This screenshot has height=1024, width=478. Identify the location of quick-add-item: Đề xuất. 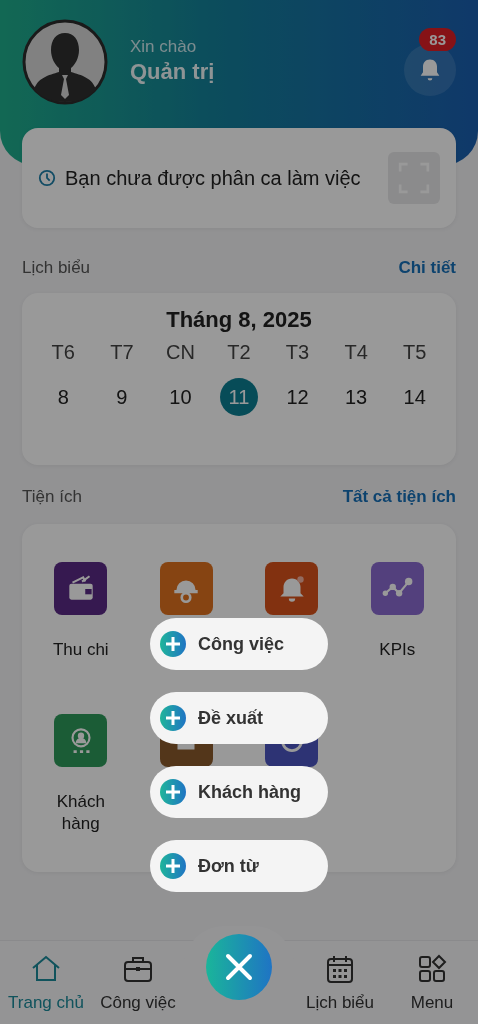
(239, 718).